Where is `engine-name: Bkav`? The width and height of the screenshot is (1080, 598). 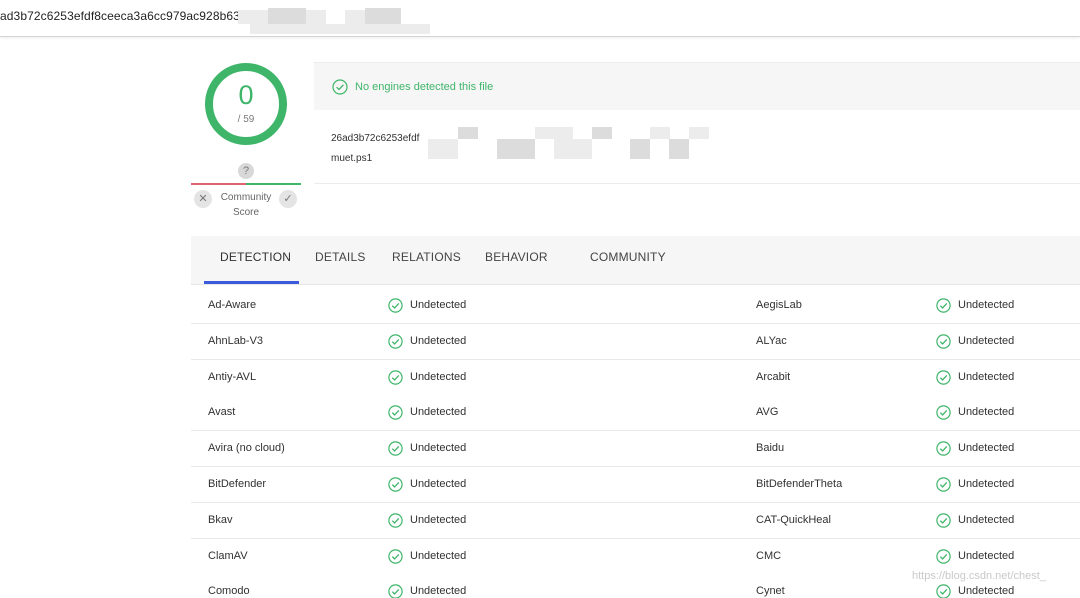
engine-name: Bkav is located at coordinates (220, 519).